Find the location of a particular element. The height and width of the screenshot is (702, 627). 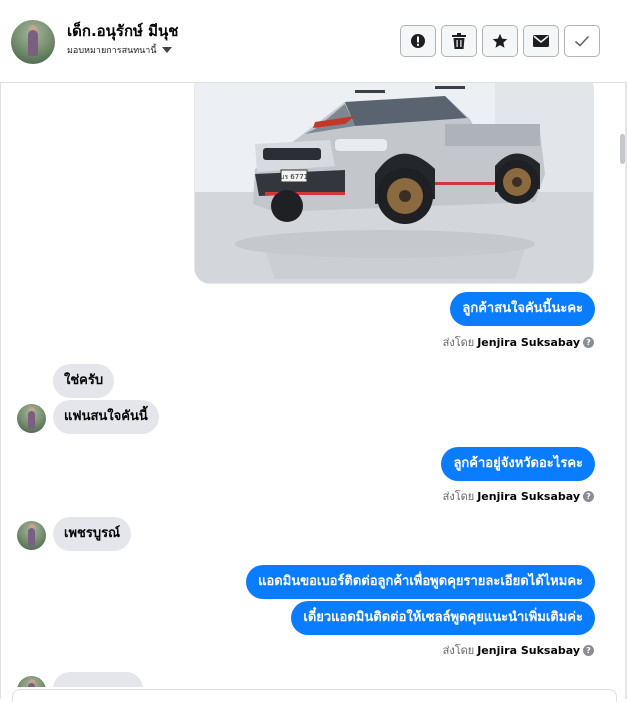

alert-icon is located at coordinates (418, 41).